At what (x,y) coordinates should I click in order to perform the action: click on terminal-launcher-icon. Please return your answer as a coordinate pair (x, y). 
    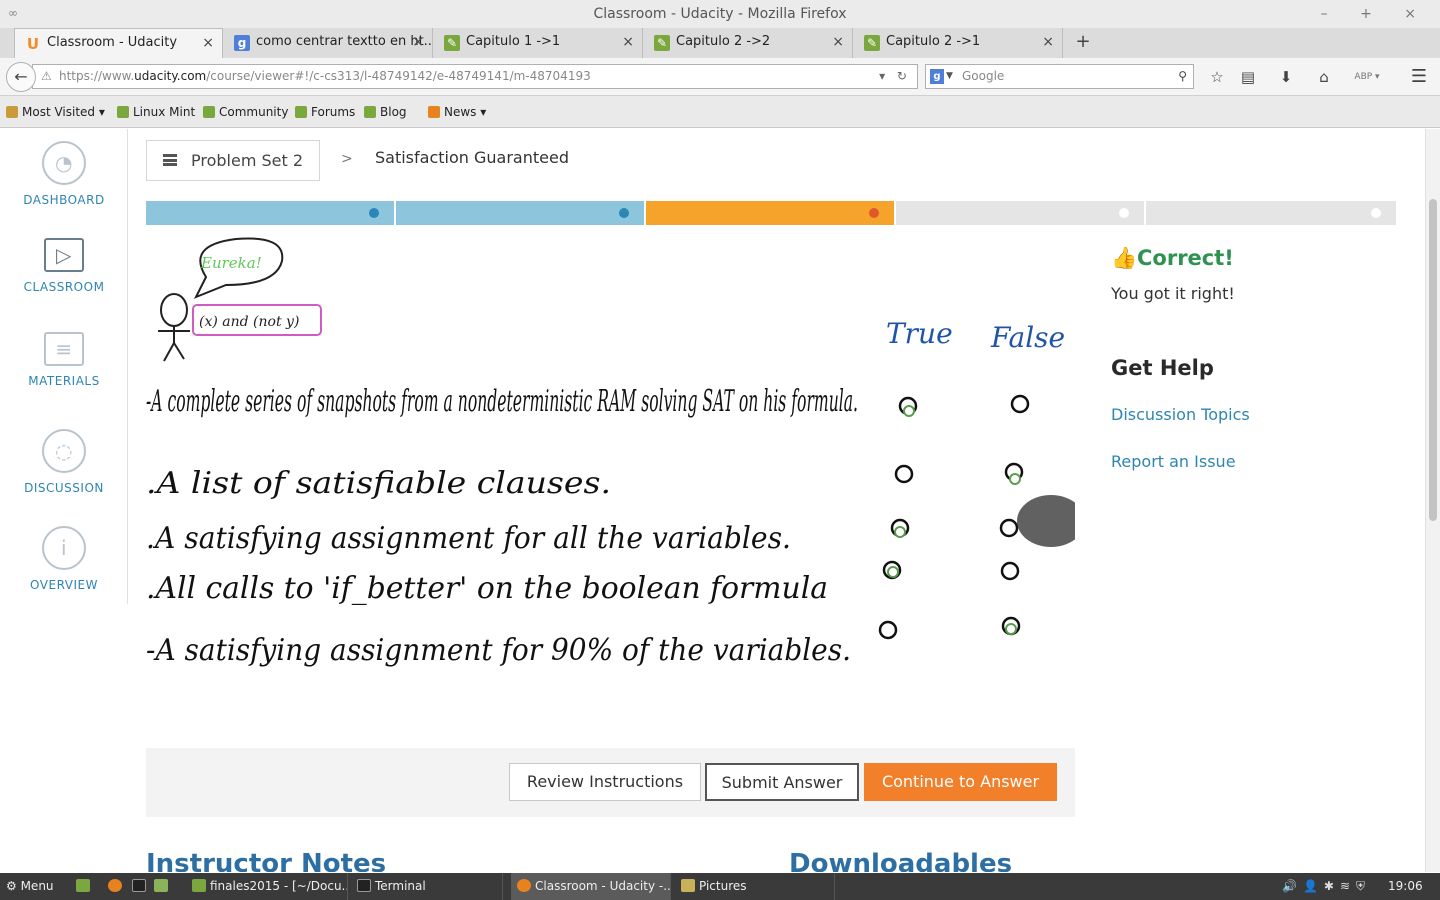
    Looking at the image, I should click on (142, 886).